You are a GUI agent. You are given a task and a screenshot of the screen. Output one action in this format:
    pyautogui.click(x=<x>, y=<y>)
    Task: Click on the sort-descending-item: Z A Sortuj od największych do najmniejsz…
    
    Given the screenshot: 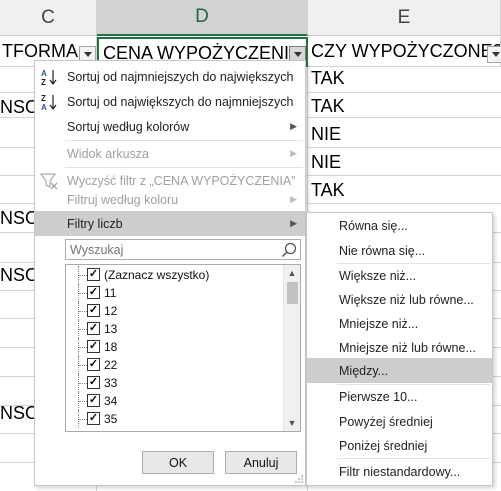 What is the action you would take?
    pyautogui.click(x=170, y=101)
    